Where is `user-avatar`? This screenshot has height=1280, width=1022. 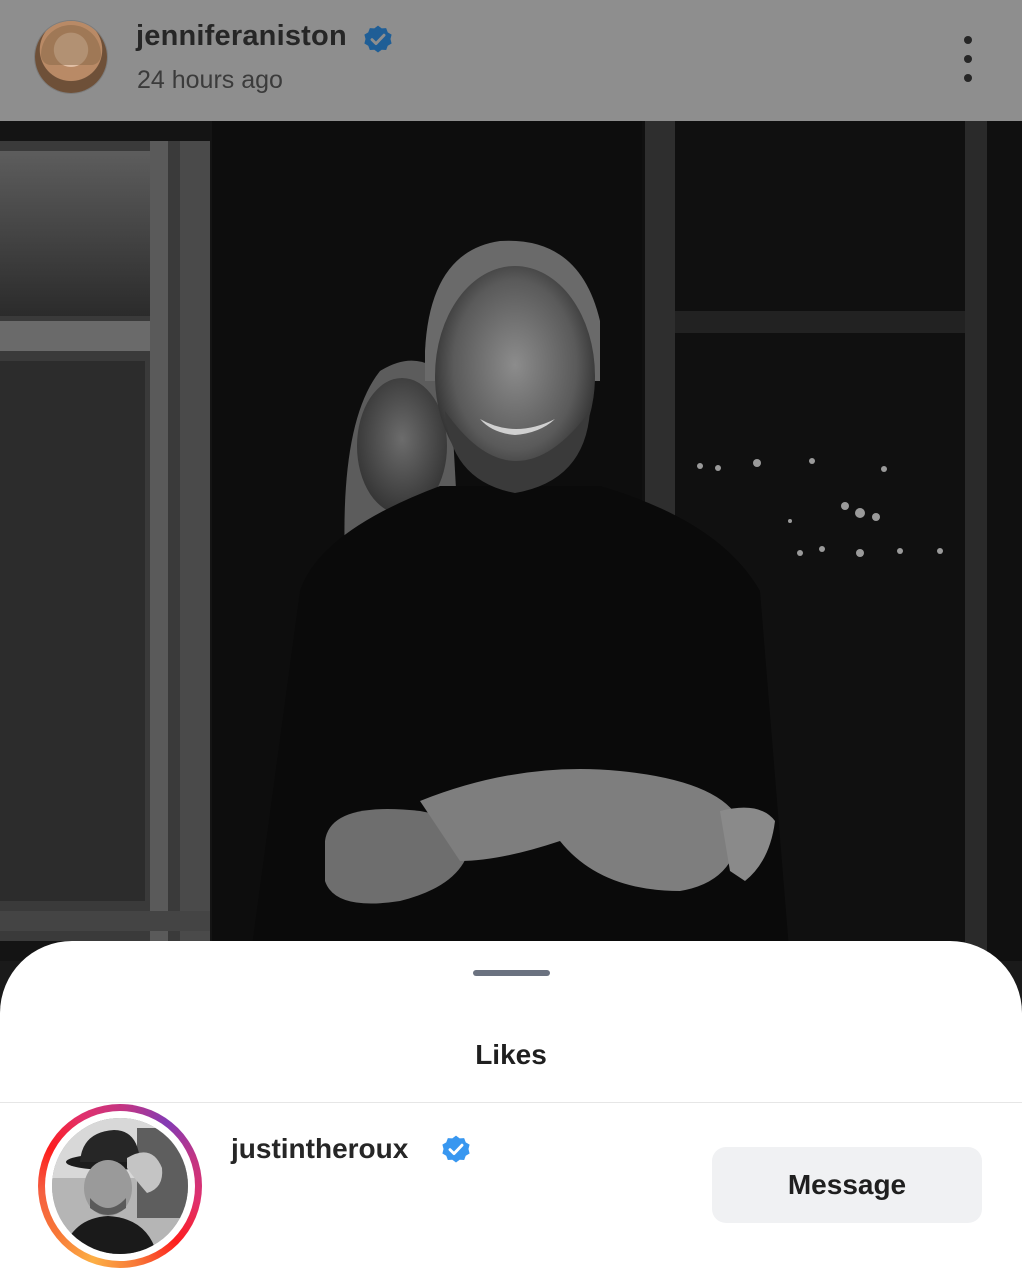 user-avatar is located at coordinates (120, 1186).